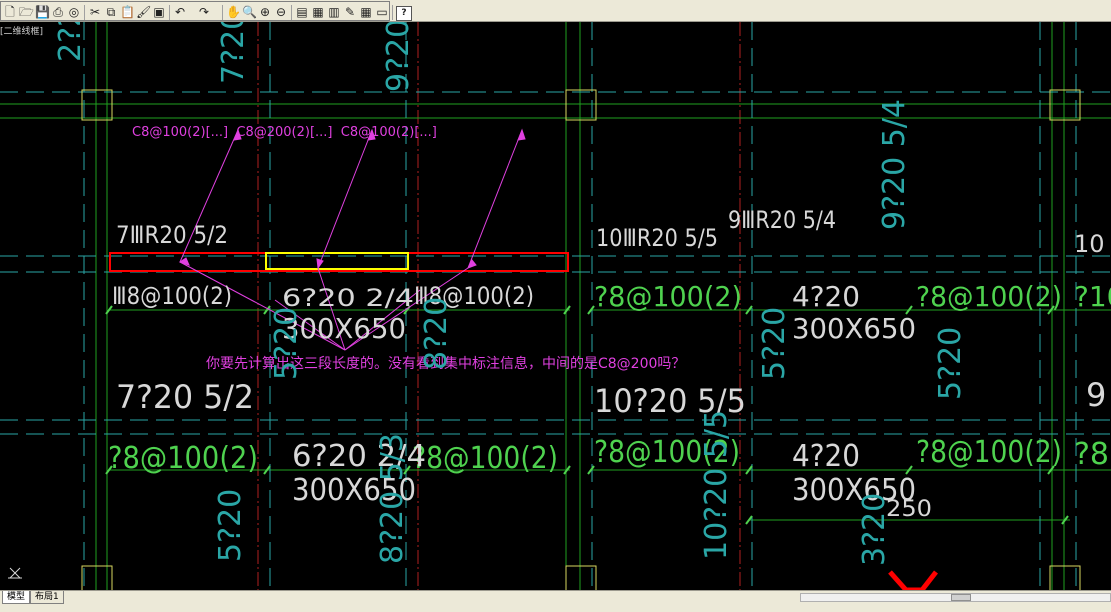 The height and width of the screenshot is (612, 1111). I want to click on tool-palettes-icon: ▥, so click(334, 12).